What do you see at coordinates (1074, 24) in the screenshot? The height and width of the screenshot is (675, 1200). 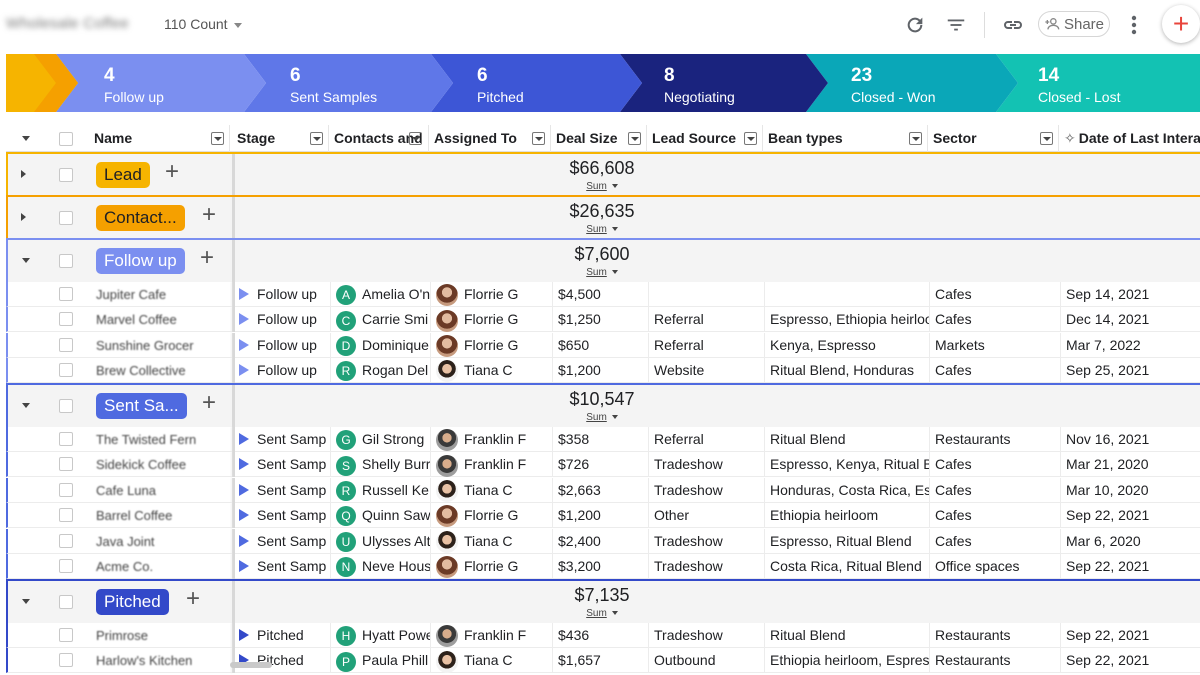 I see `share-button: Share` at bounding box center [1074, 24].